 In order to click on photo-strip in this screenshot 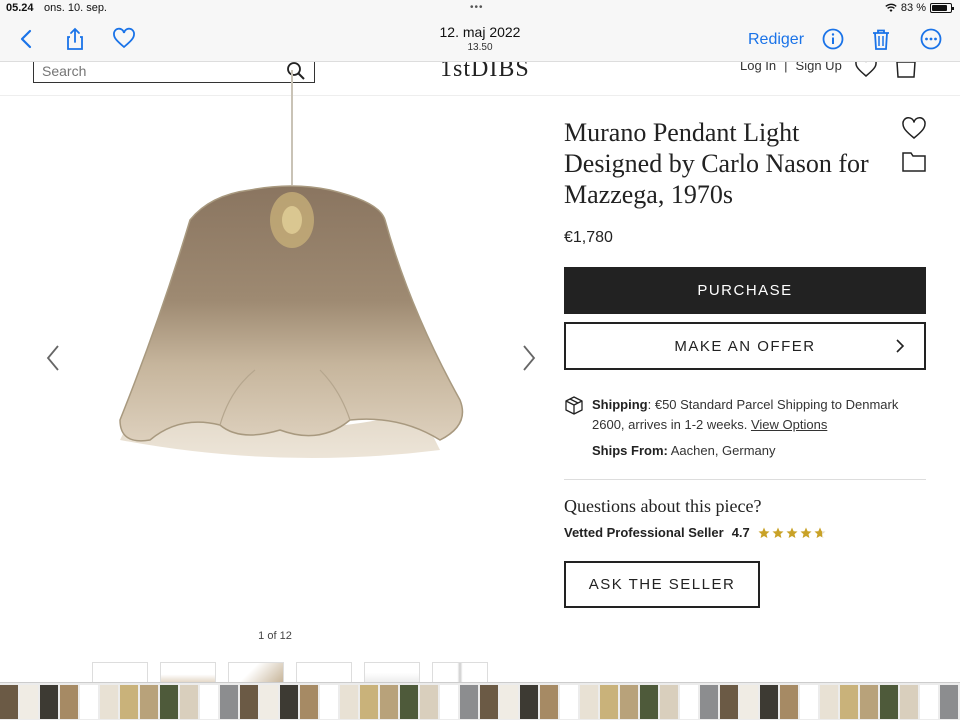, I will do `click(480, 701)`.